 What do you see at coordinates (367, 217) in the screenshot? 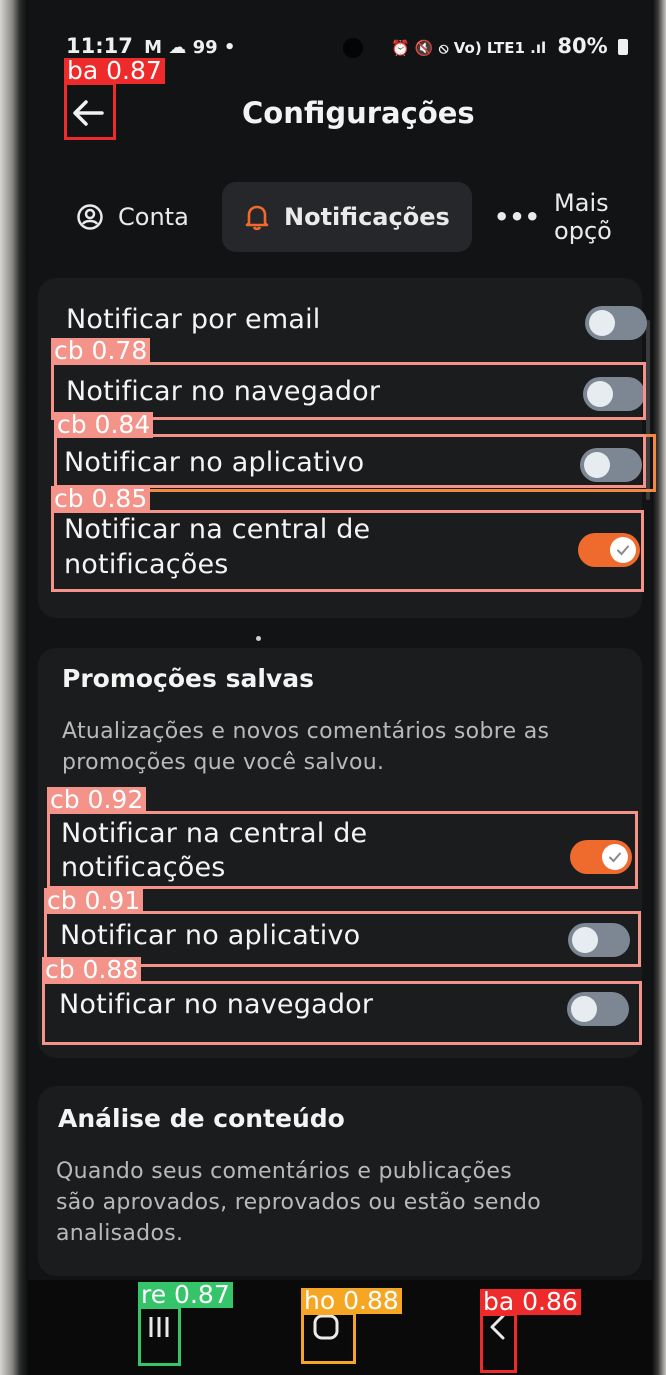
I see `tab-label: Notificações` at bounding box center [367, 217].